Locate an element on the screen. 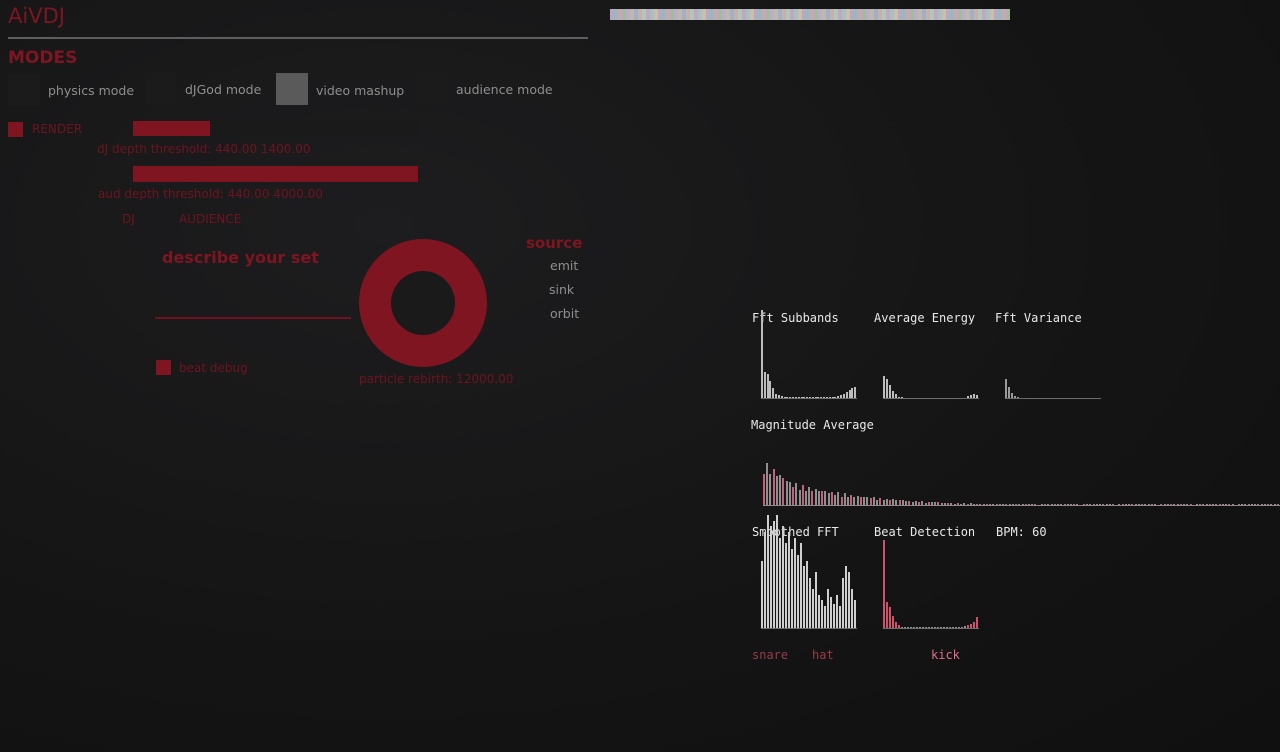 The height and width of the screenshot is (752, 1280). tab-audience: AUDIENCE is located at coordinates (210, 219).